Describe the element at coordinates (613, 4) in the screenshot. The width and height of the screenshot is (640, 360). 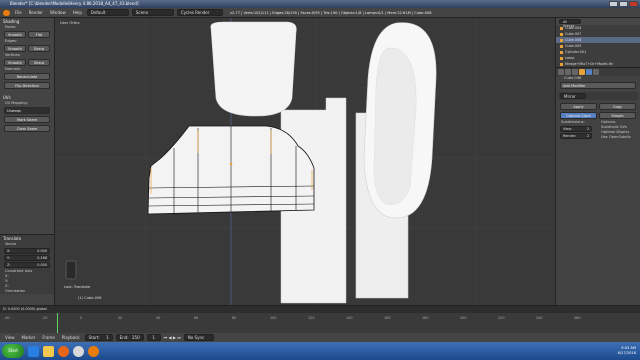
I see `minimize-button` at that location.